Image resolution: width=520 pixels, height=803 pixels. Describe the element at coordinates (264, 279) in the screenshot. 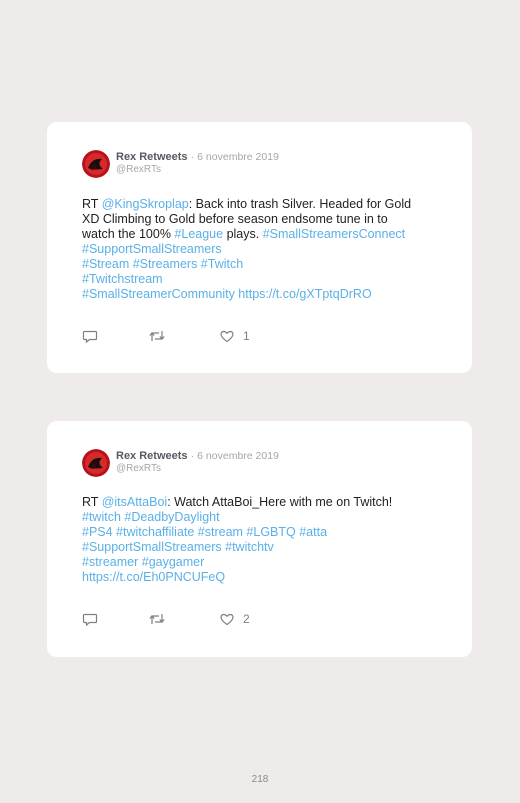

I see `hashtag-link: #Twitchstream` at that location.